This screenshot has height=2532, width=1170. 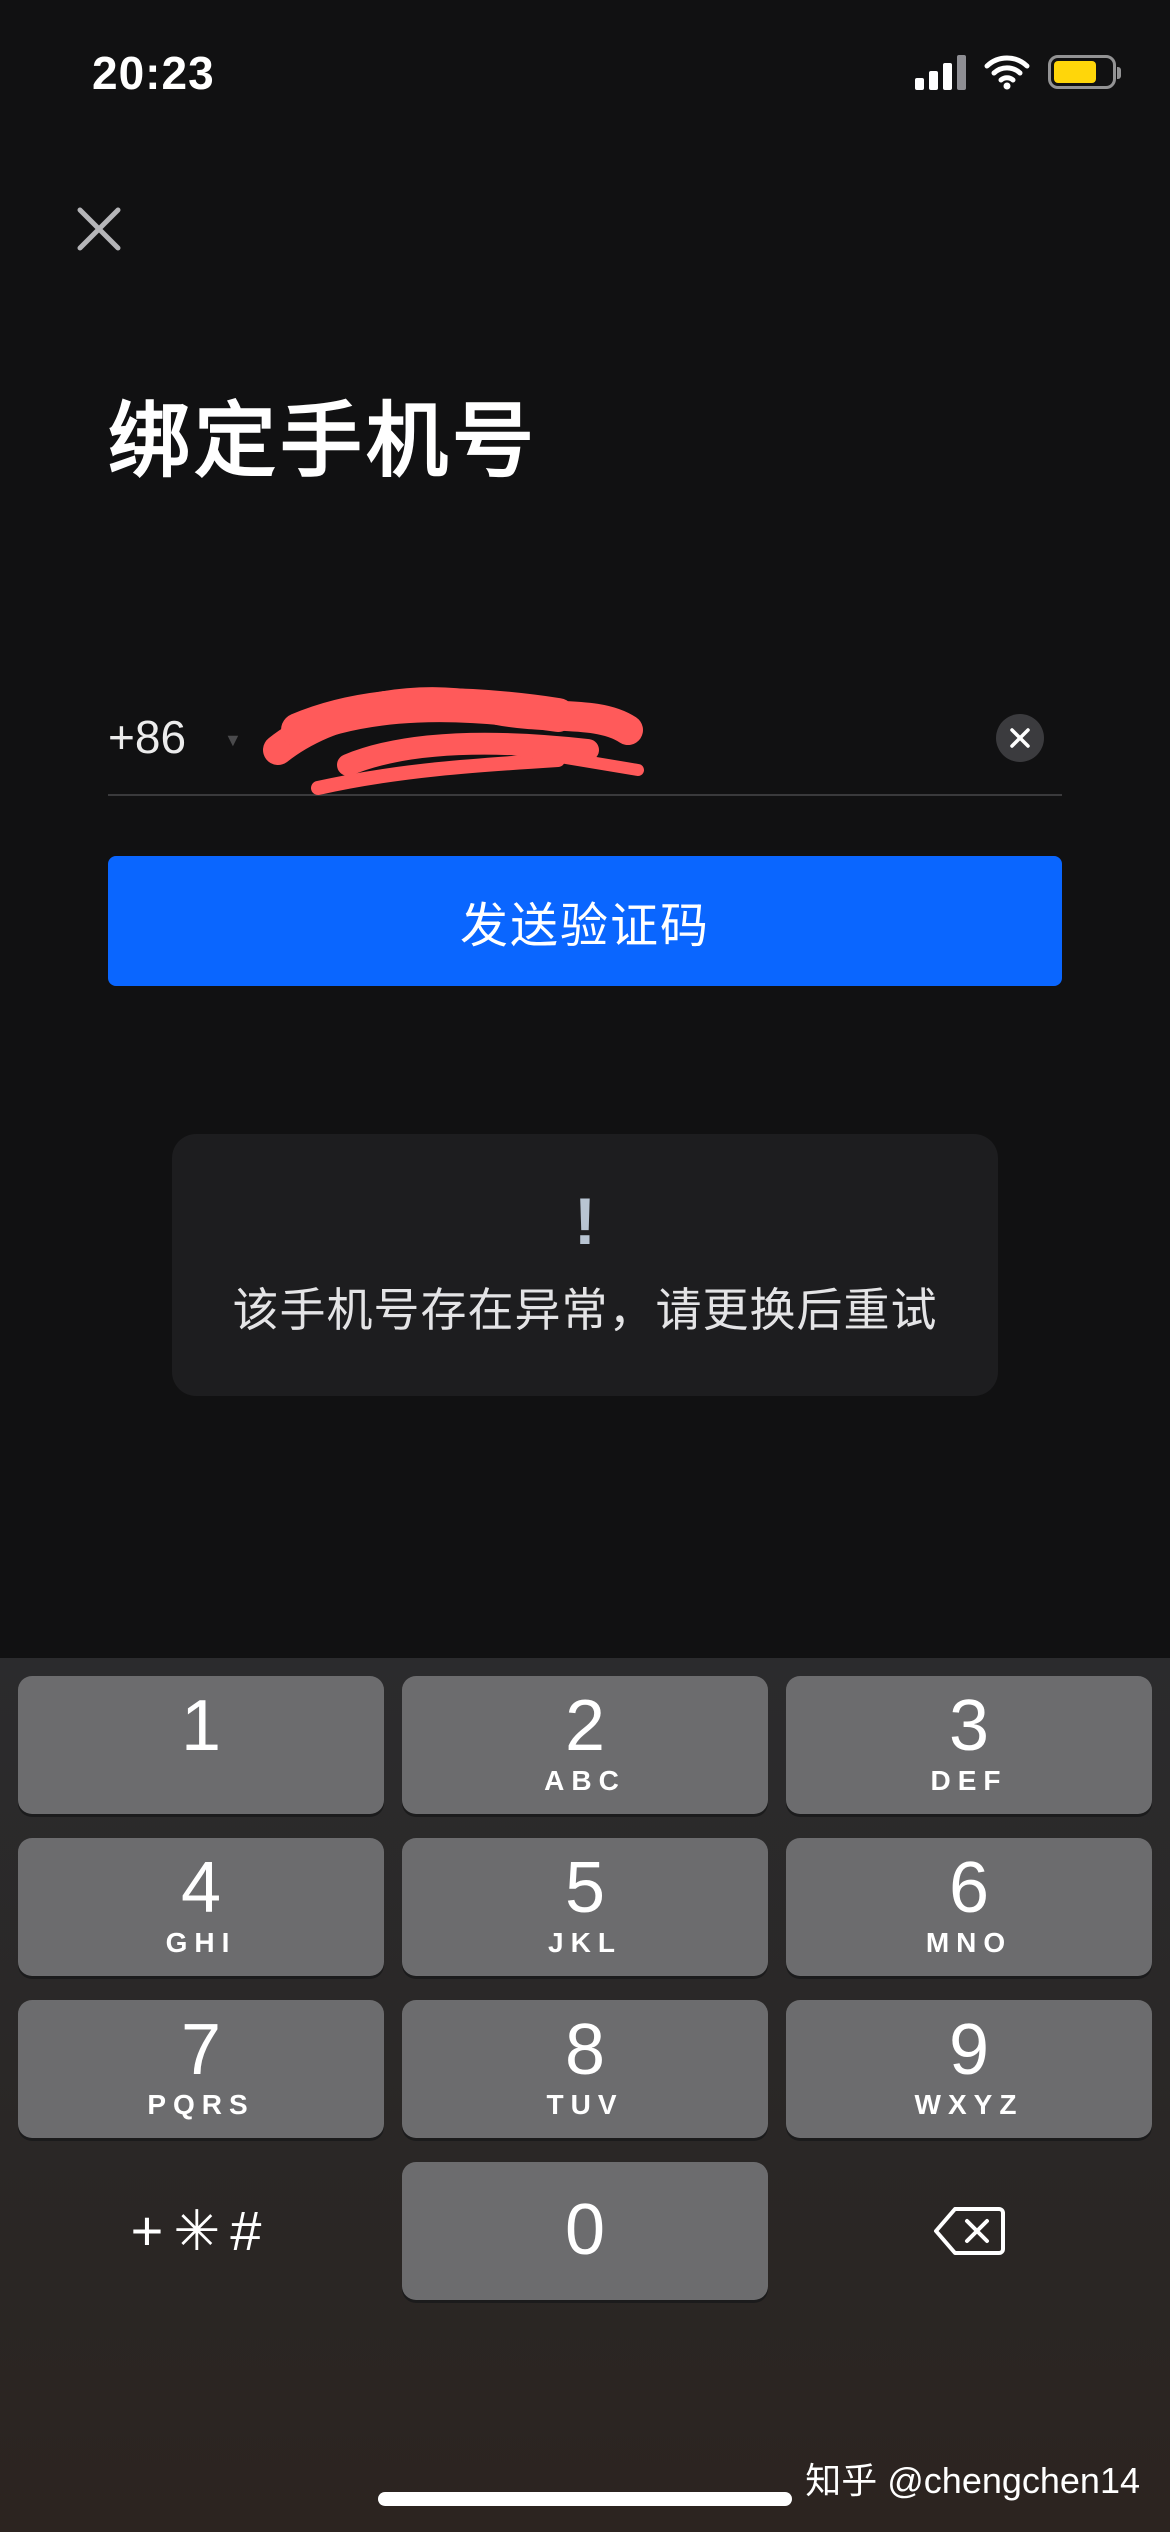 I want to click on key-1: 1, so click(x=201, y=1745).